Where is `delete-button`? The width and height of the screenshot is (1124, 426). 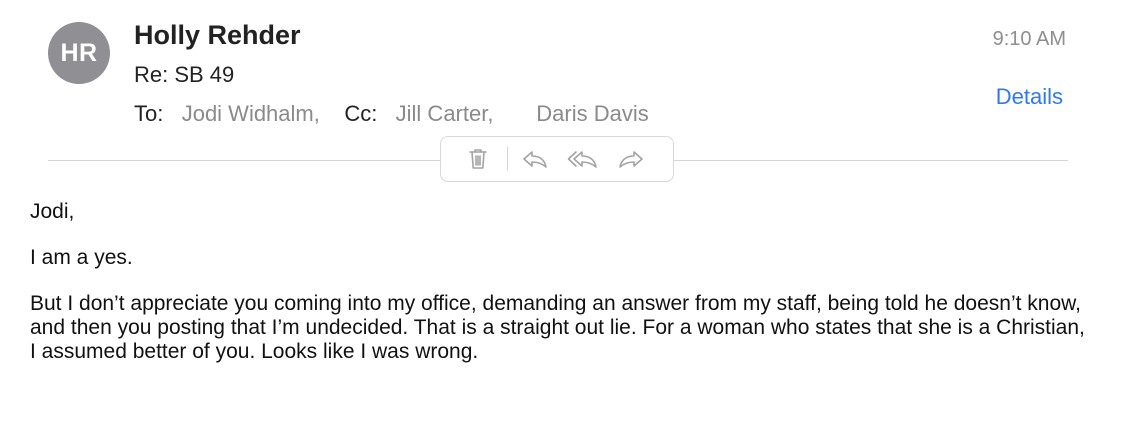
delete-button is located at coordinates (478, 159).